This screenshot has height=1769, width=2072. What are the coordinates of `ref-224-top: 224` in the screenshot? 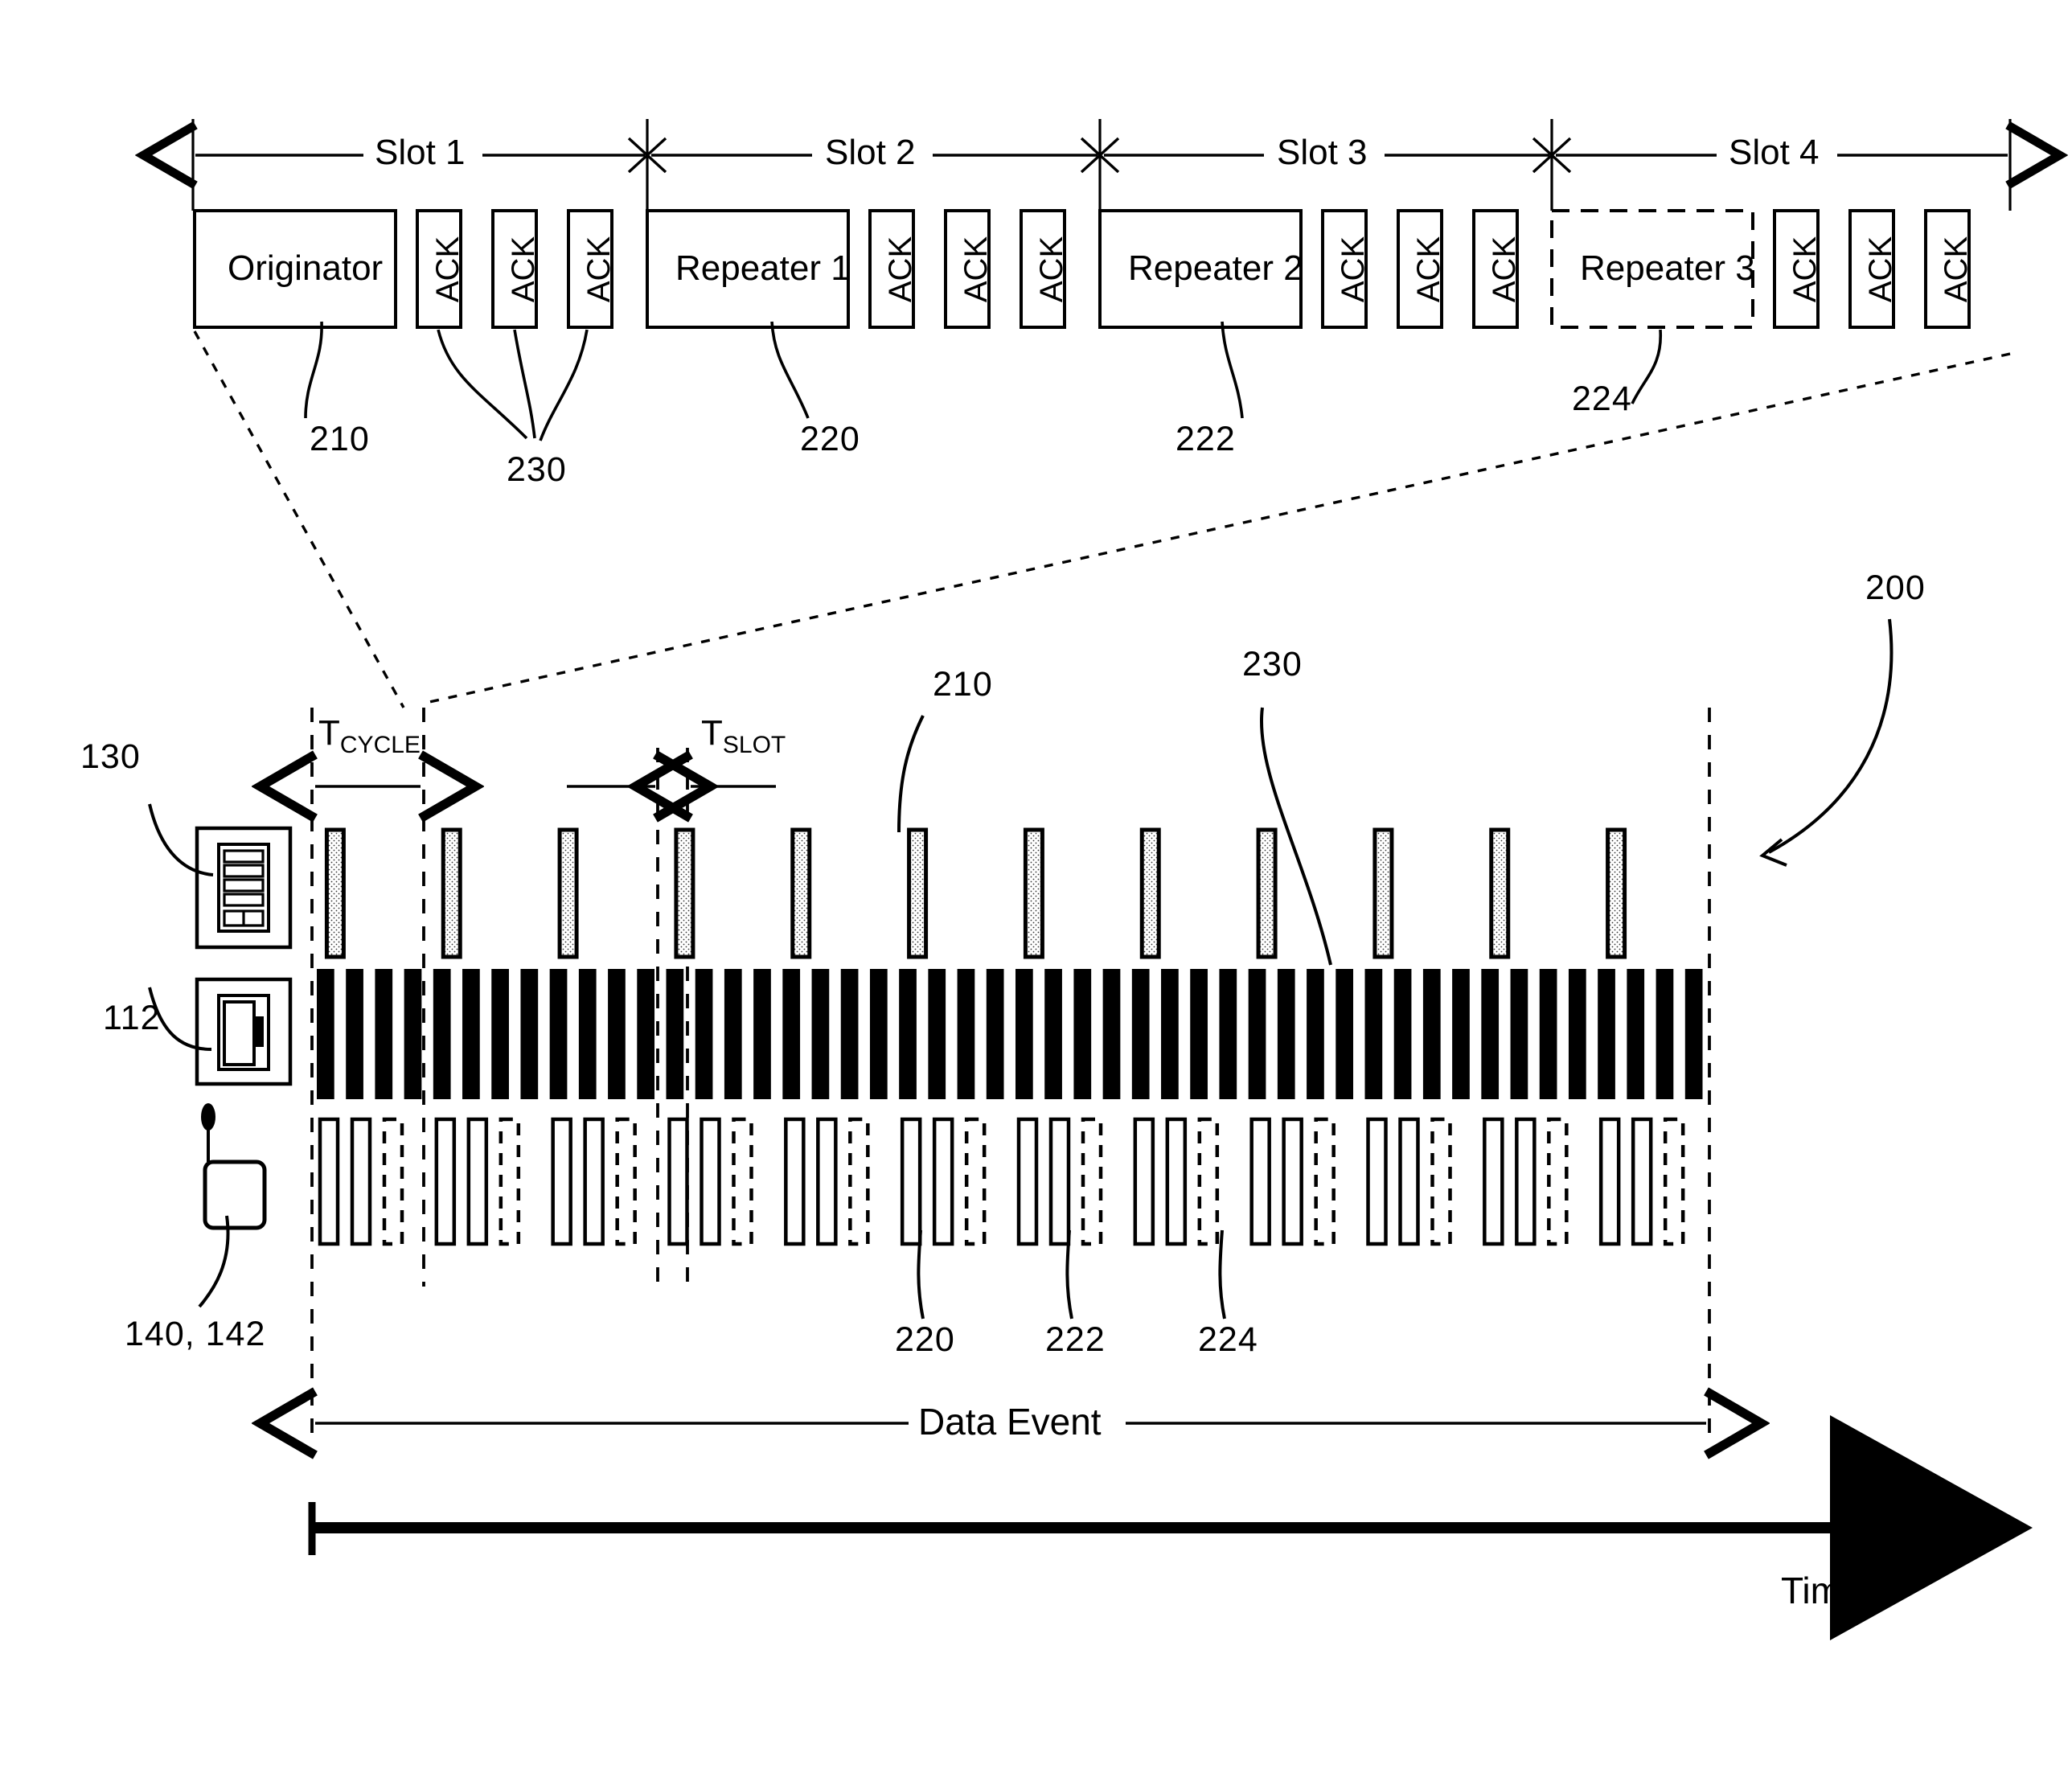 It's located at (1602, 399).